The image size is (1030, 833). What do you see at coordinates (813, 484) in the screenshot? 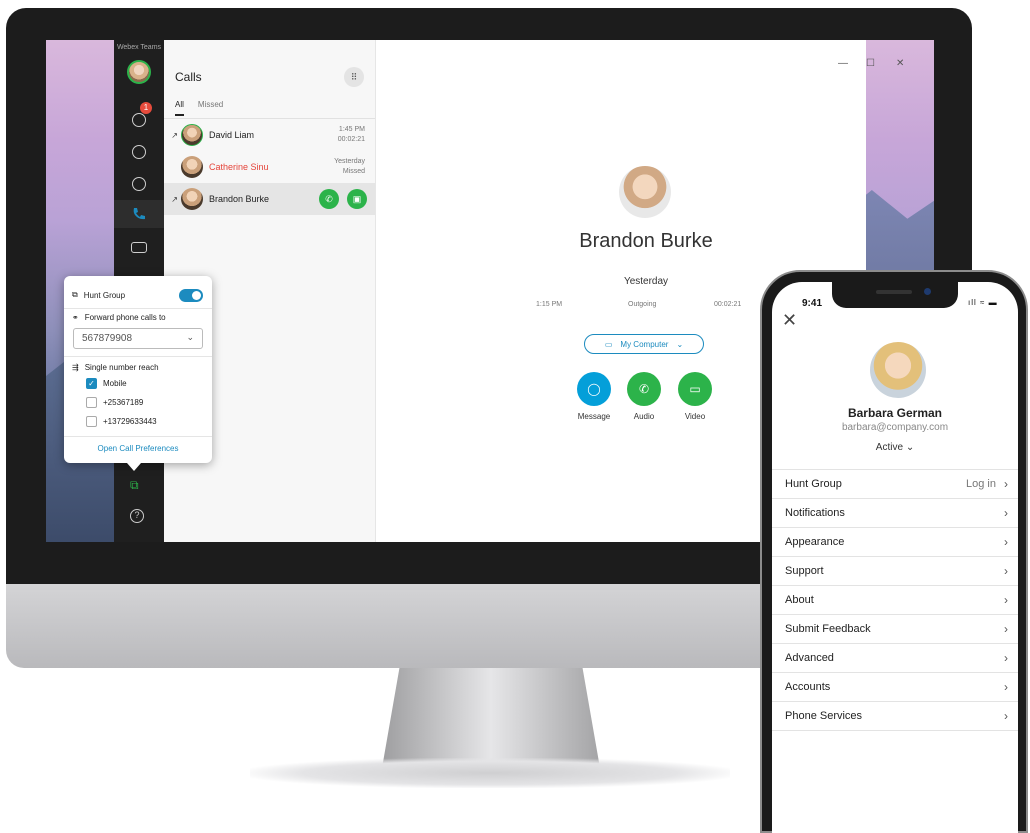
I see `menu-label: Hunt Group` at bounding box center [813, 484].